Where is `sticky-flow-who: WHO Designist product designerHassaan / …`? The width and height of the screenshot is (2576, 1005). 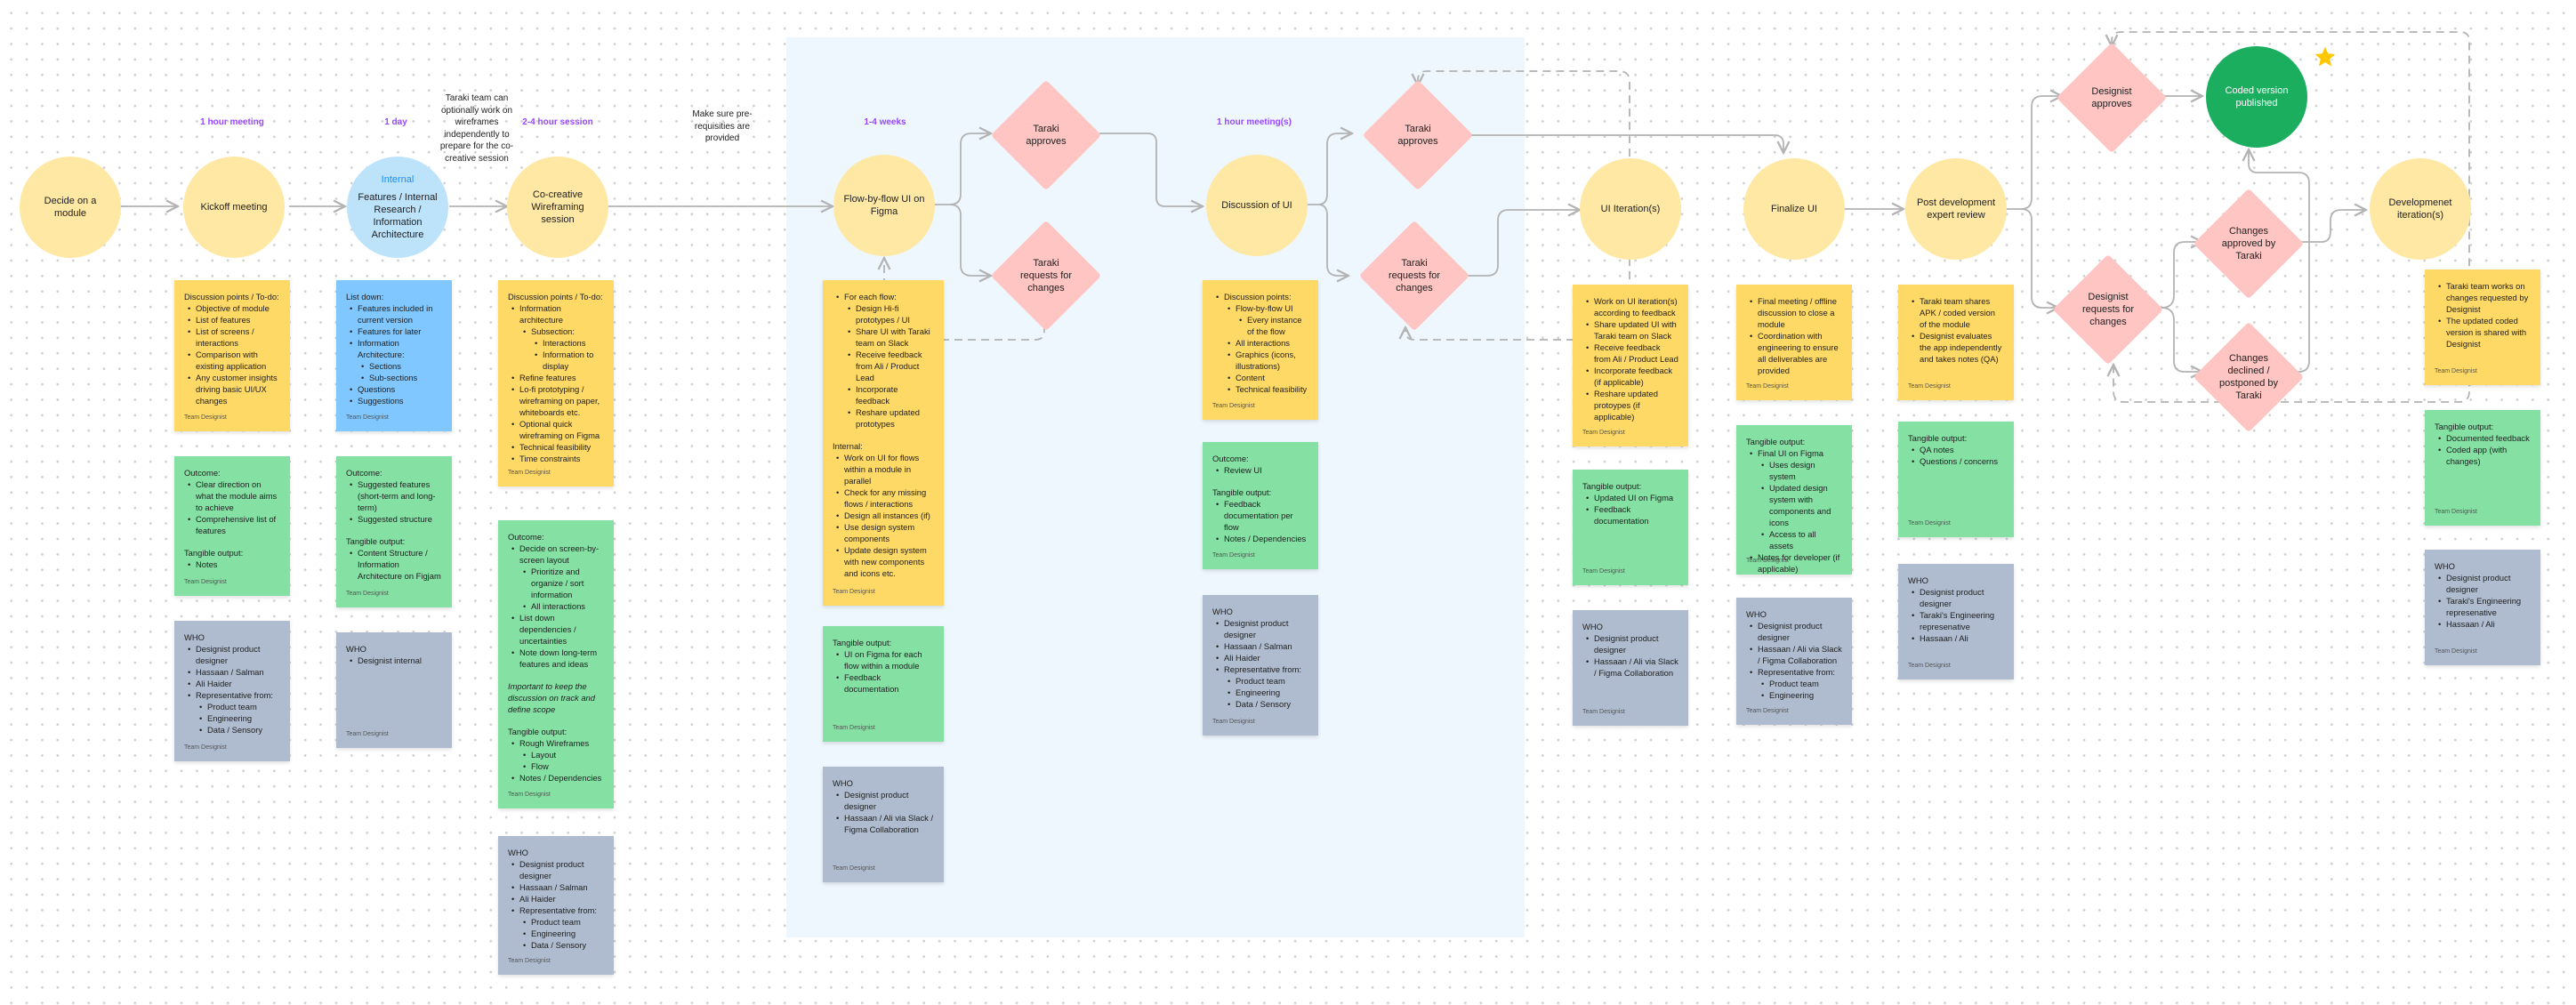
sticky-flow-who: WHO Designist product designerHassaan / … is located at coordinates (883, 824).